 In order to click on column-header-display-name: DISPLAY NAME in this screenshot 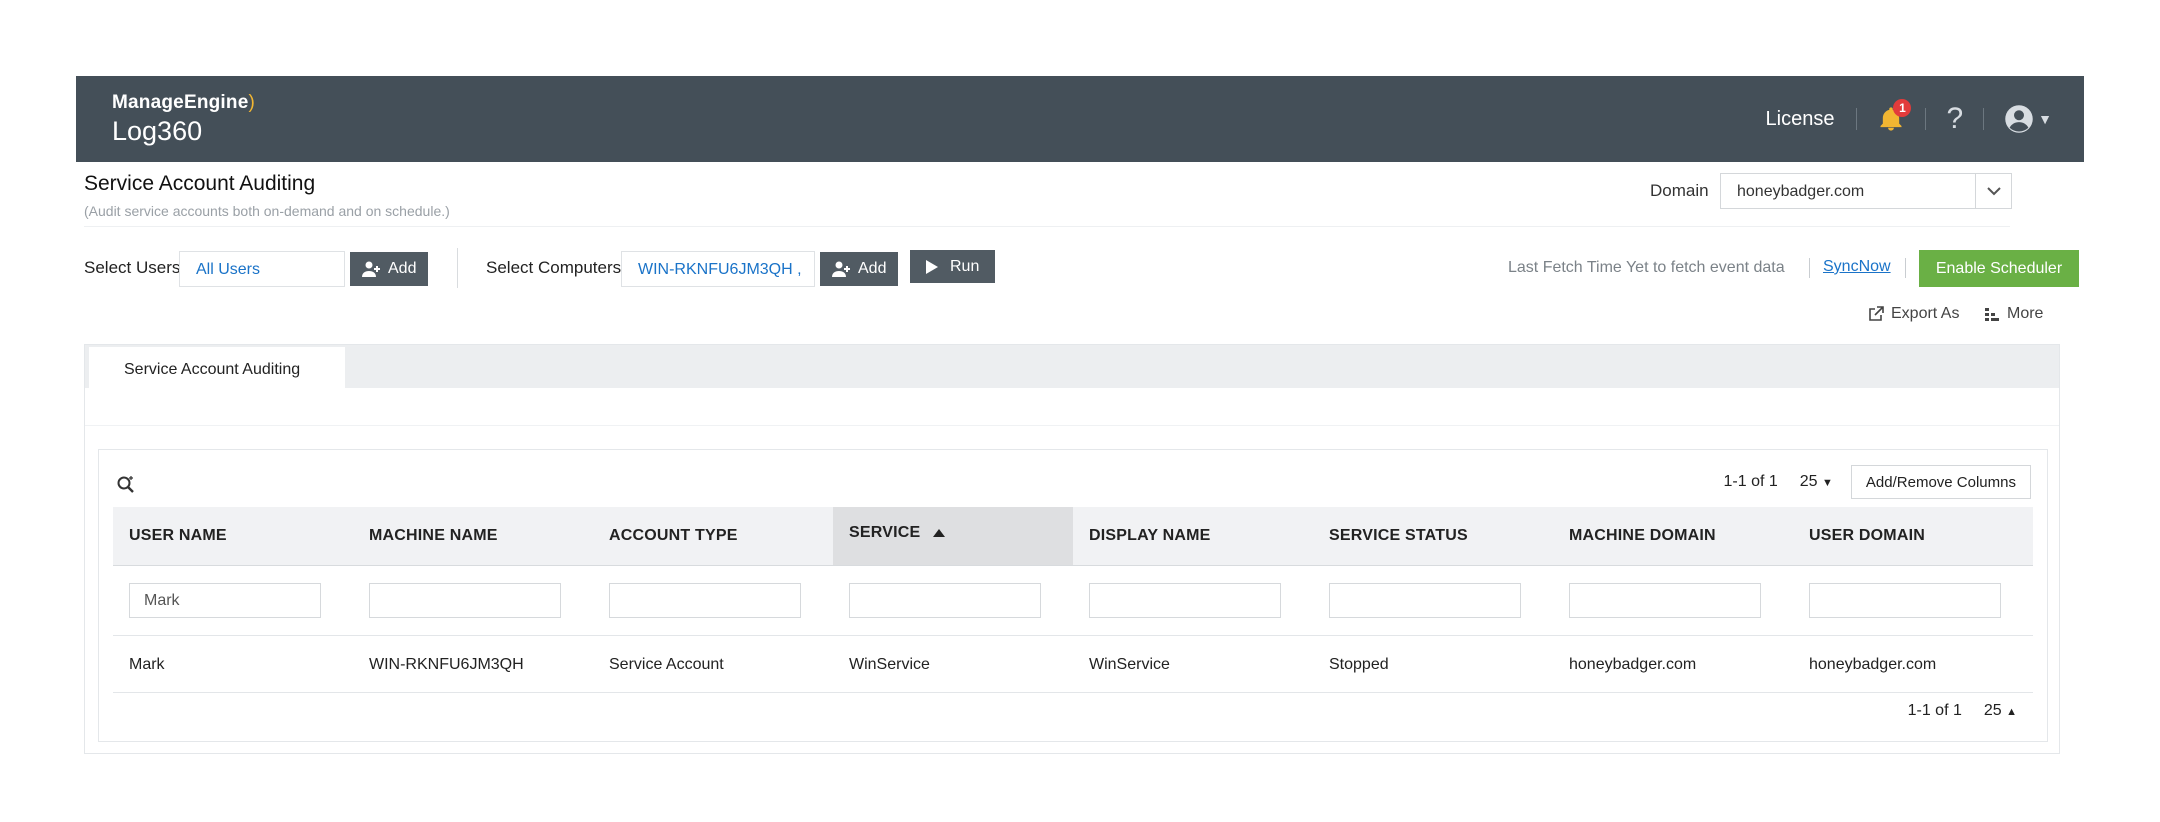, I will do `click(1193, 536)`.